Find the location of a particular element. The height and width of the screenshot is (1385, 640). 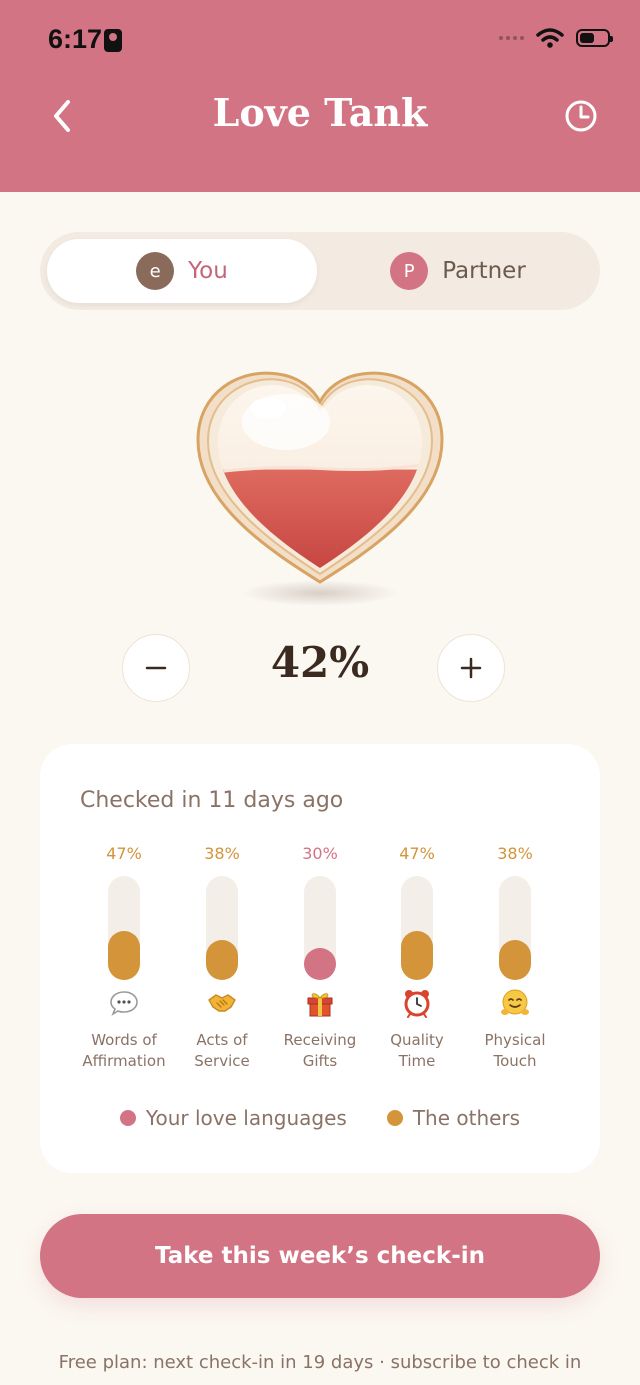

legend-others: The others is located at coordinates (453, 1118).